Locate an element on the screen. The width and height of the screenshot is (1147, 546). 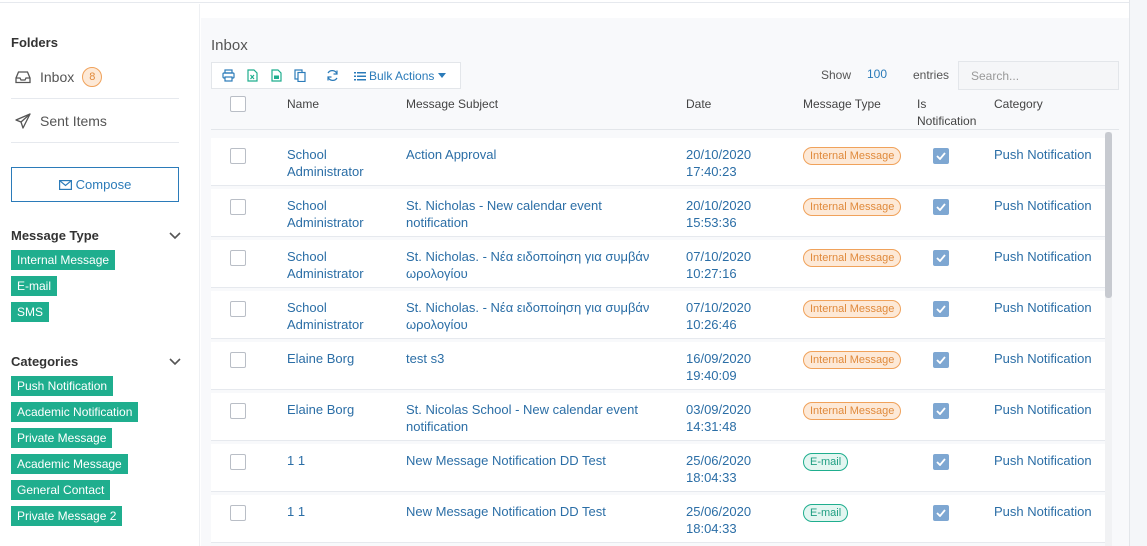
category-tag: Push Notification is located at coordinates (62, 386).